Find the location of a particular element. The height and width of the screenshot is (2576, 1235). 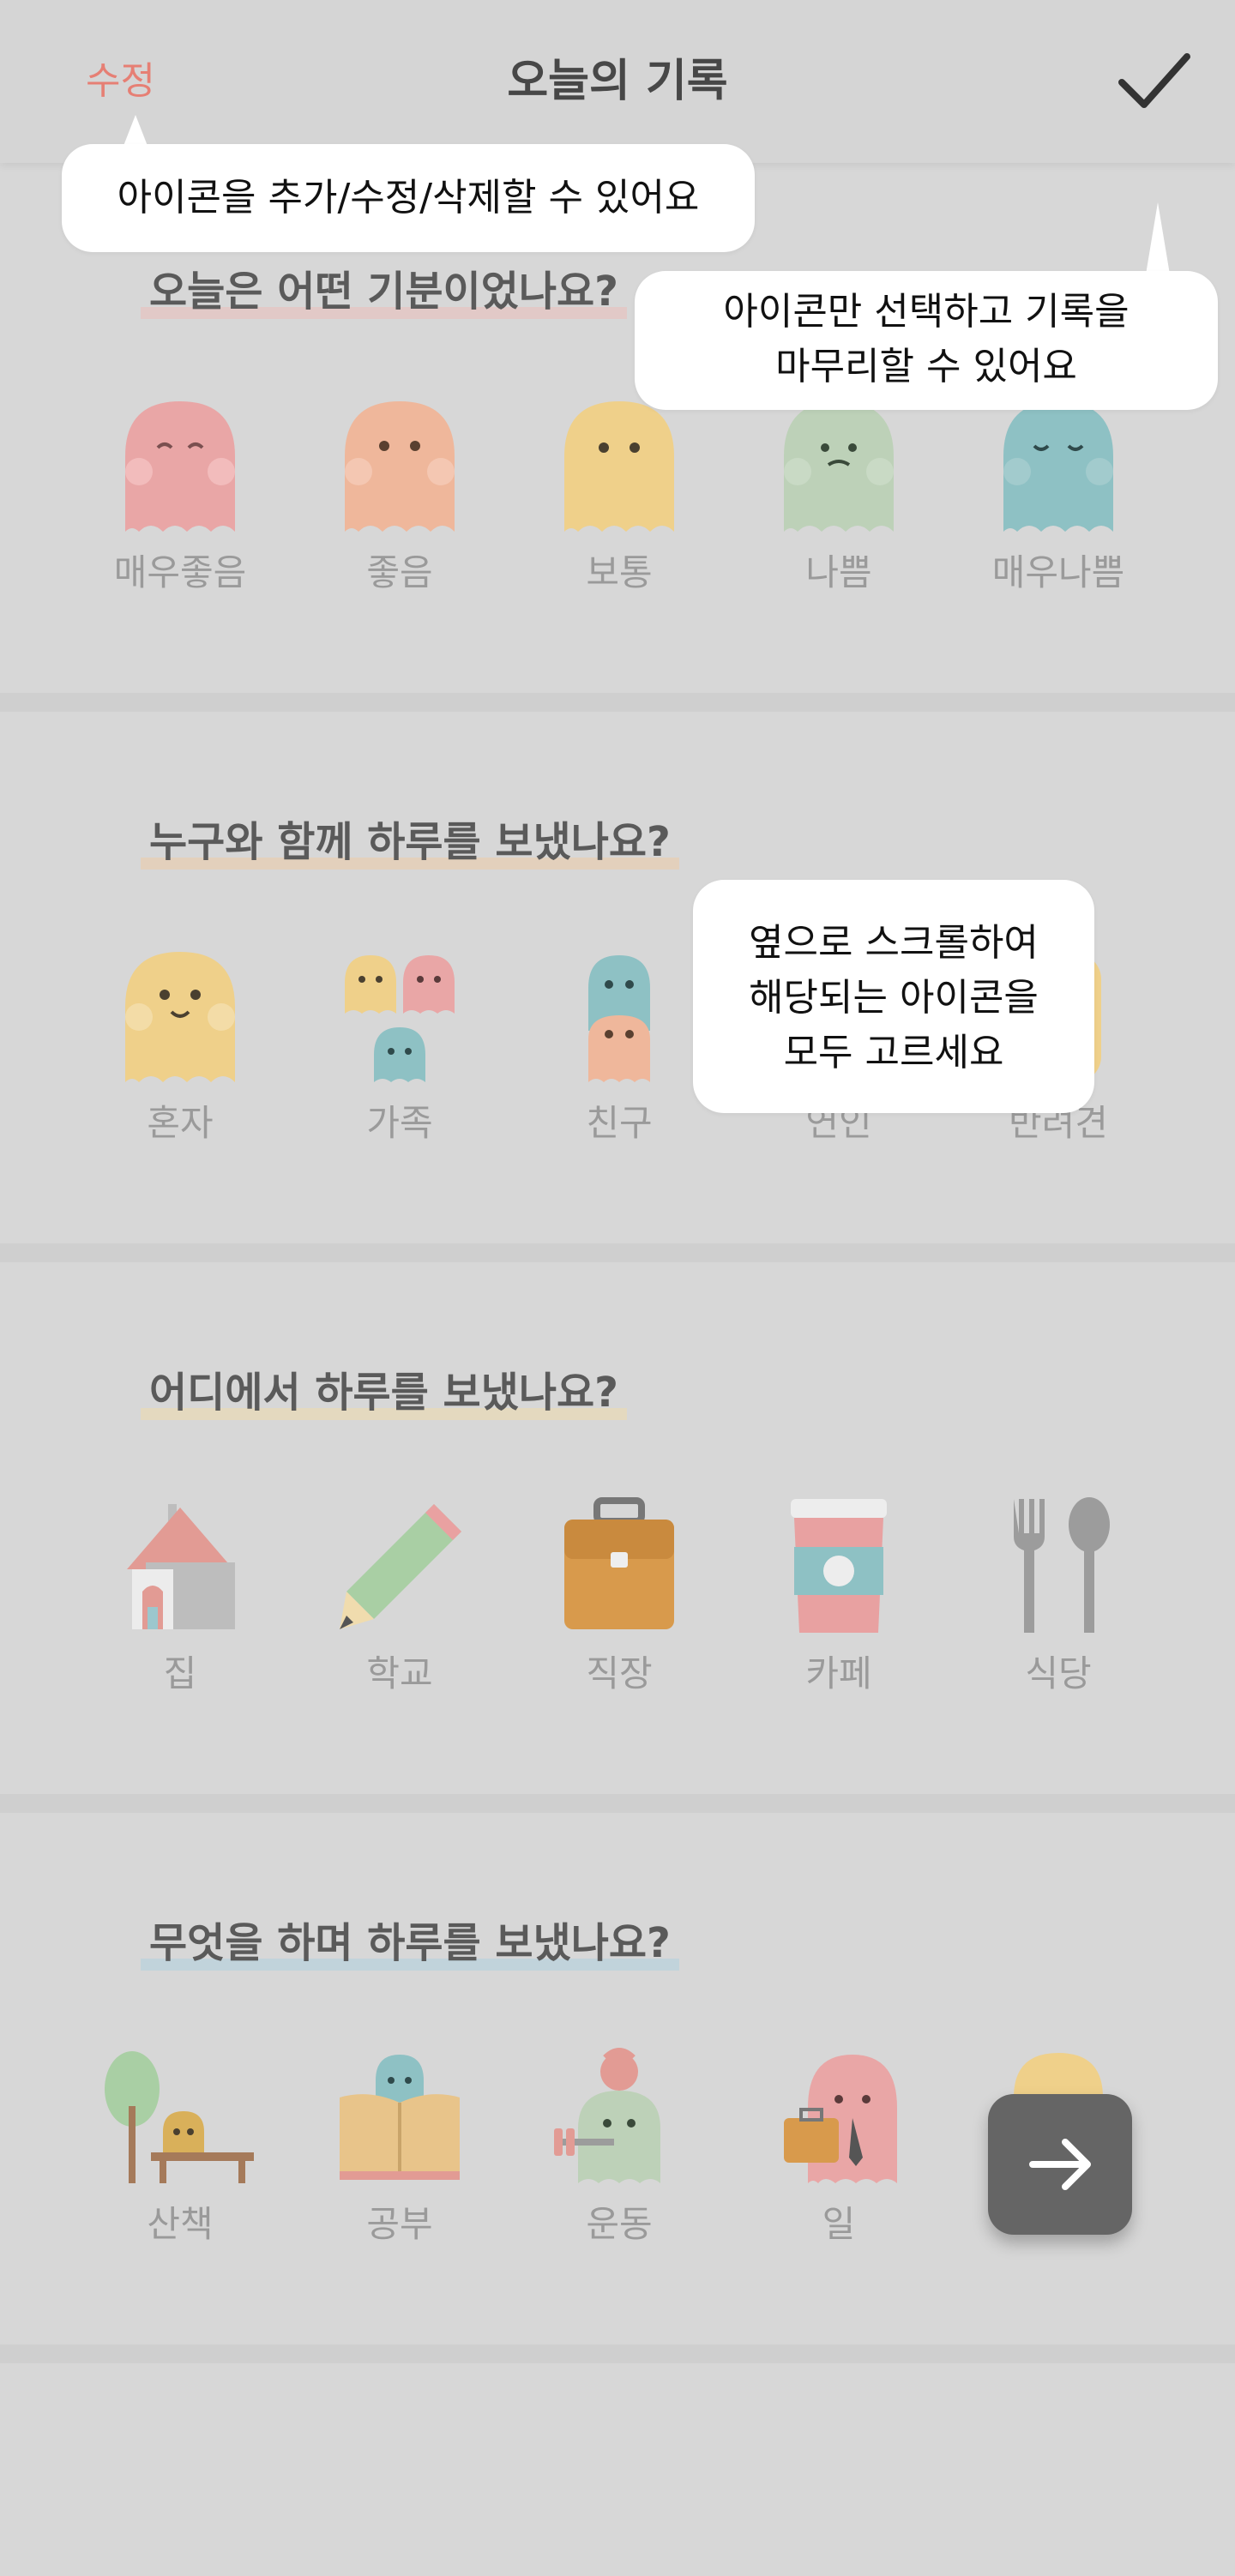

pencil-icon is located at coordinates (400, 1566).